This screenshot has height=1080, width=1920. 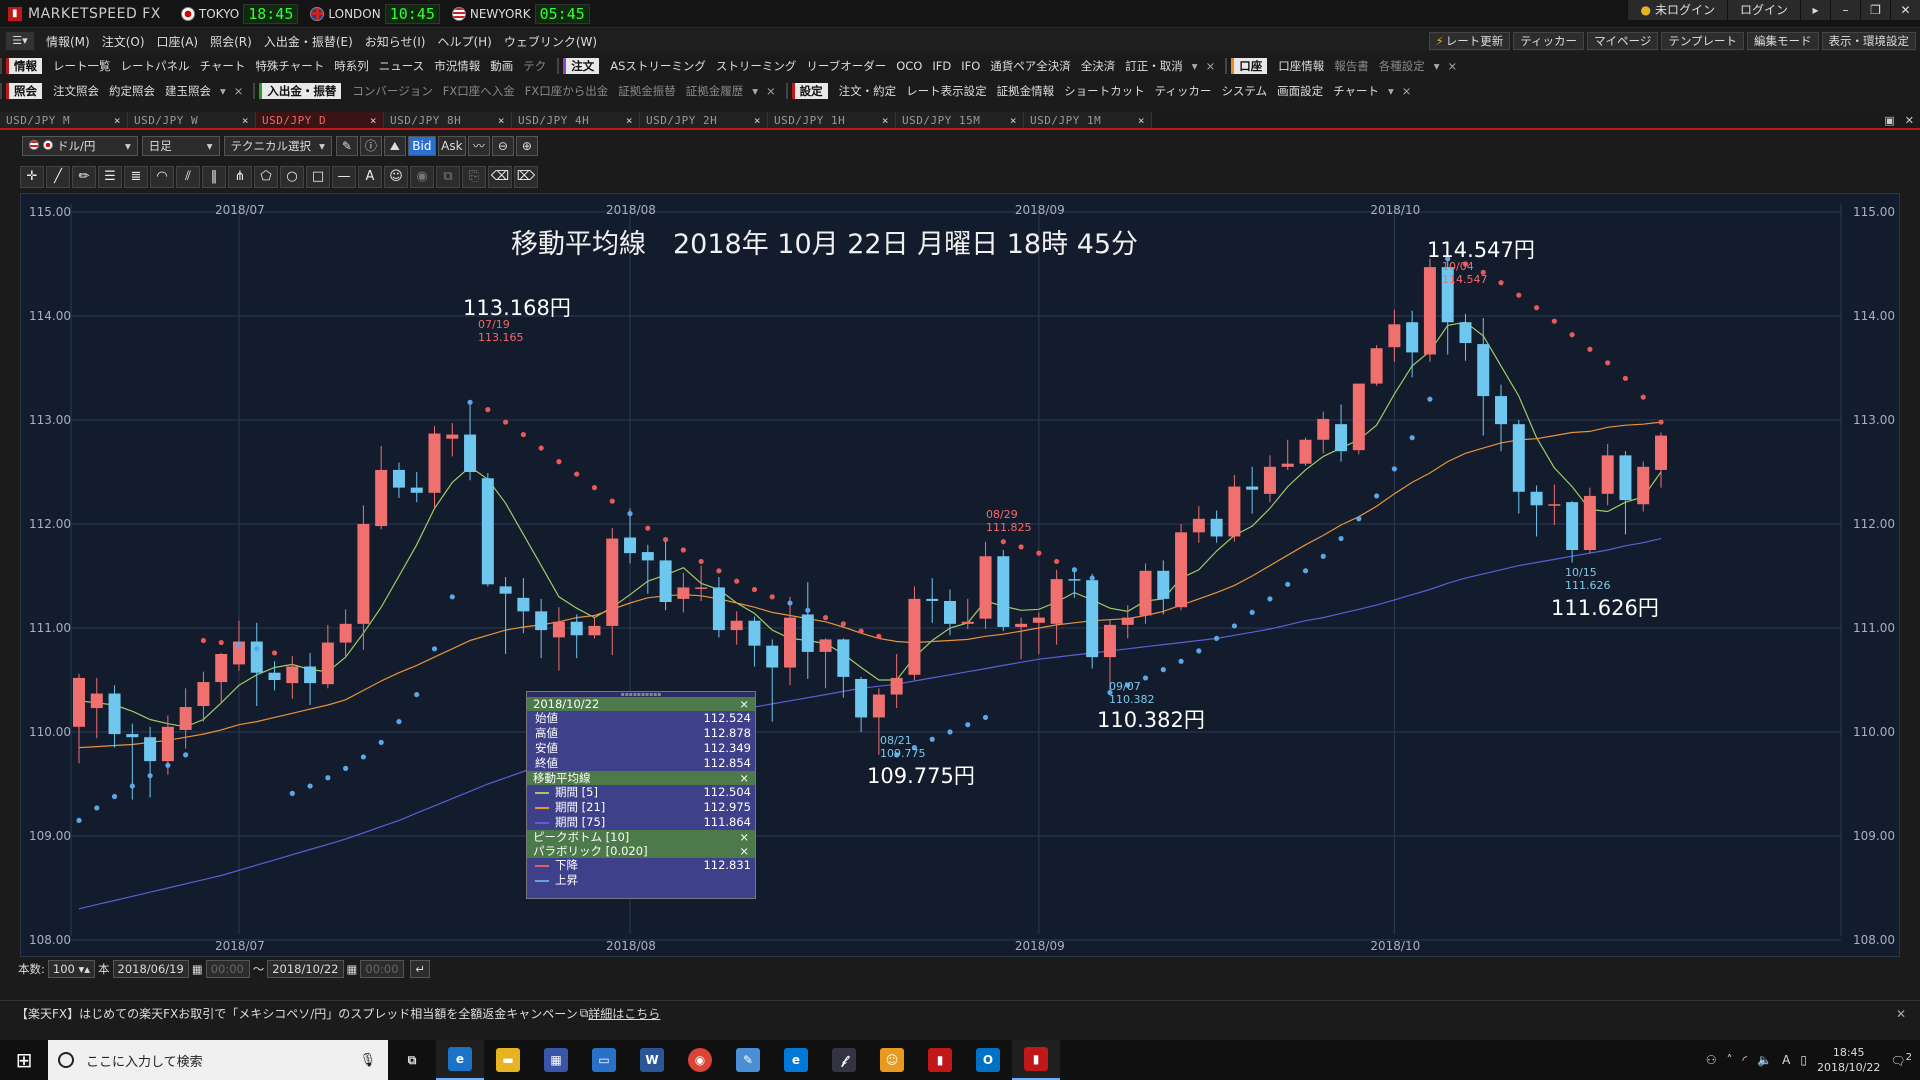 What do you see at coordinates (1730, 1060) in the screenshot?
I see `chevron-up-icon: ˄` at bounding box center [1730, 1060].